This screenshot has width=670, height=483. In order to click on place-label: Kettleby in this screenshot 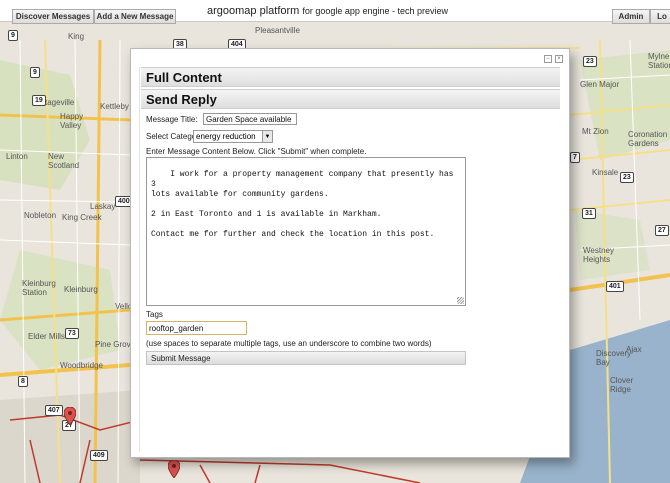, I will do `click(114, 106)`.